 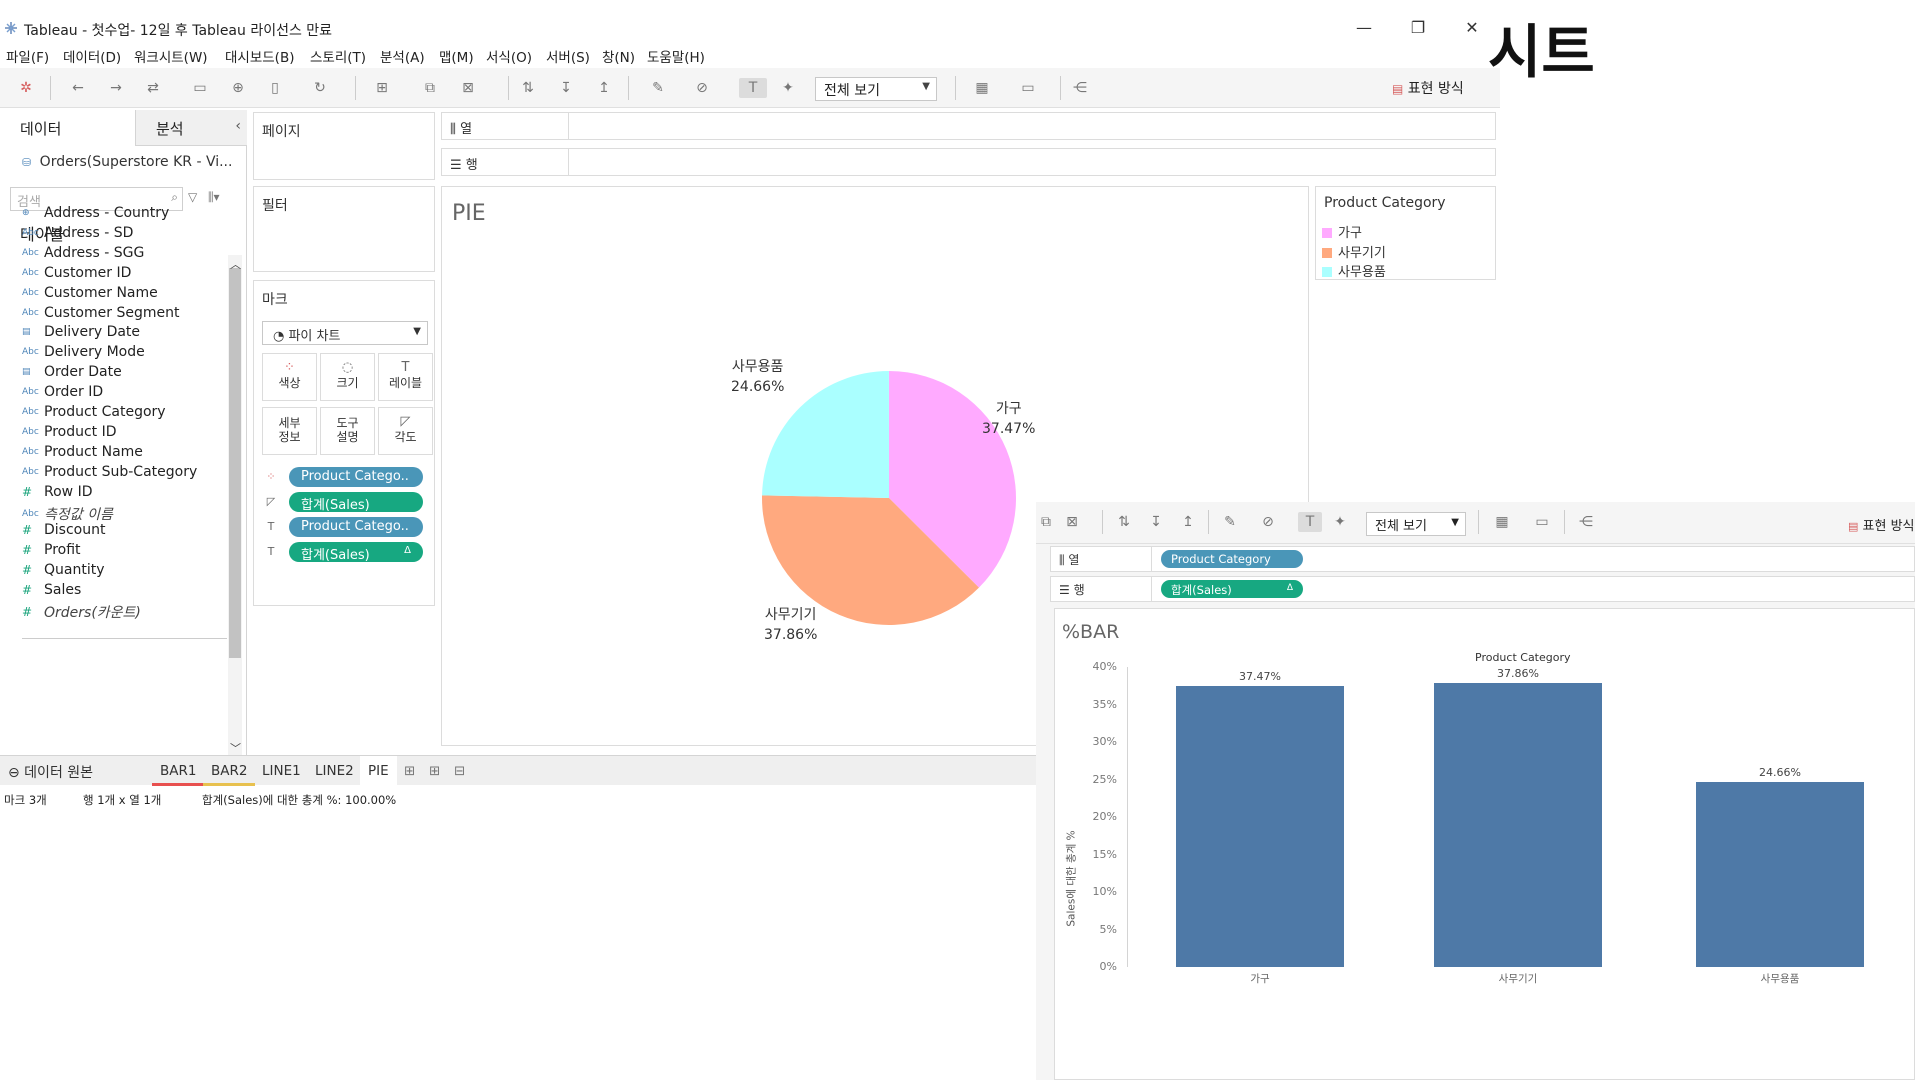 I want to click on sheet-tab-bar1: BAR1, so click(x=178, y=771).